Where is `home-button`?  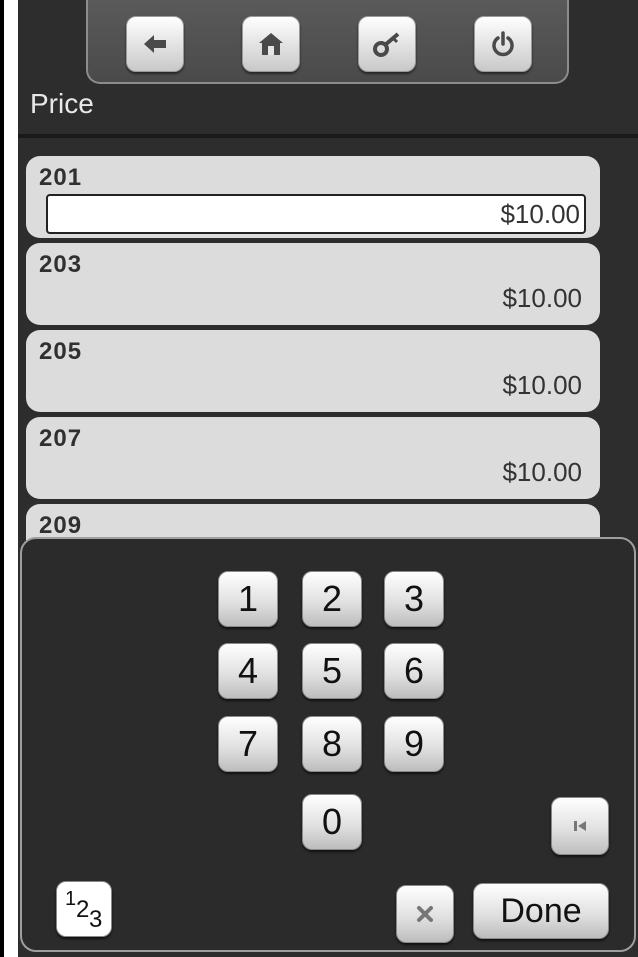
home-button is located at coordinates (271, 44).